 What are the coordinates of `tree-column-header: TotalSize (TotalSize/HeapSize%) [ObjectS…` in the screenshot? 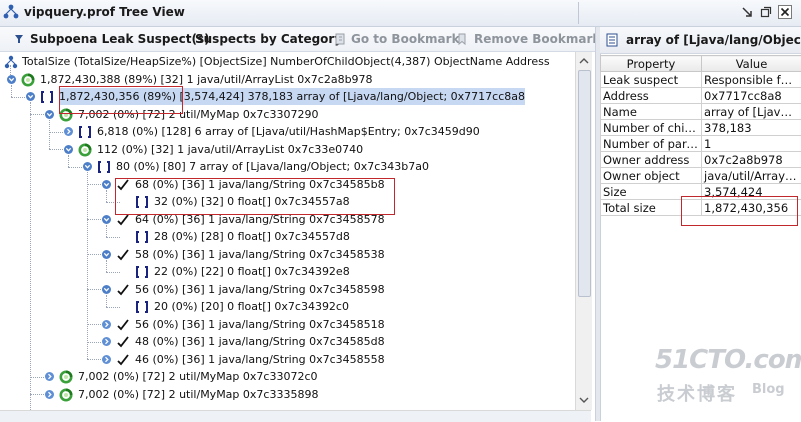 It's located at (286, 61).